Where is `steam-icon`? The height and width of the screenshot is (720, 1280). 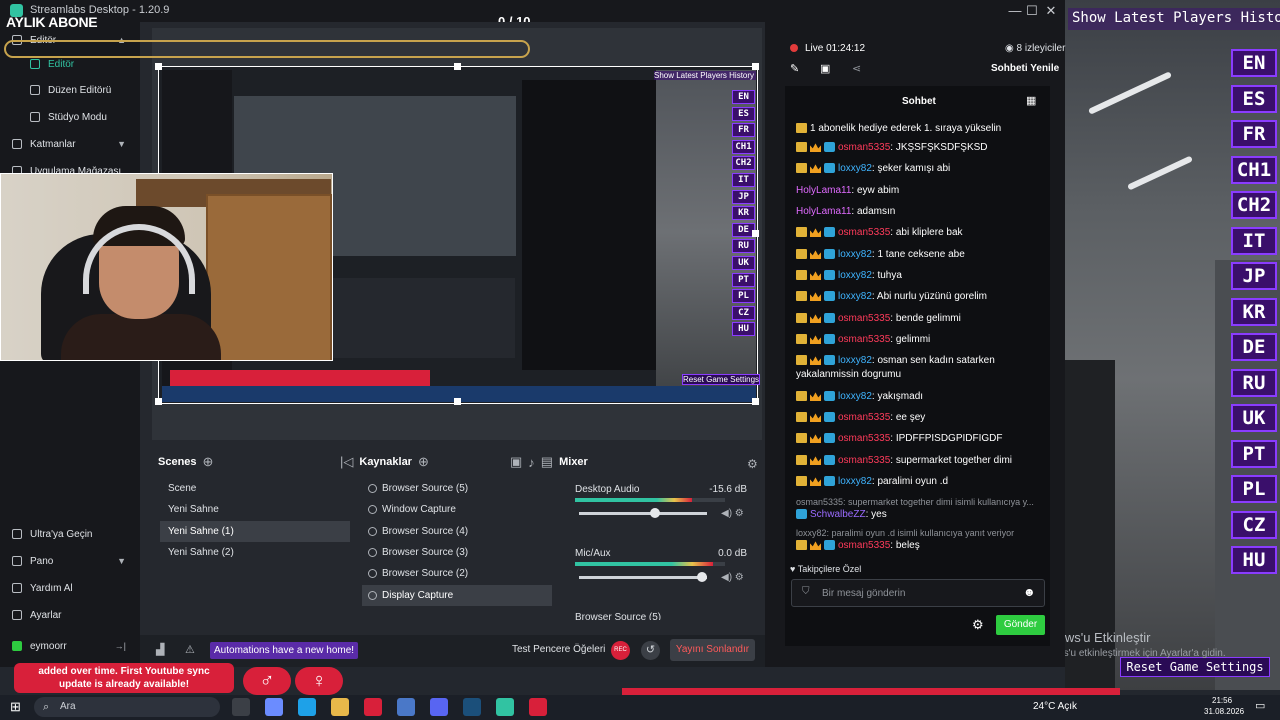 steam-icon is located at coordinates (472, 707).